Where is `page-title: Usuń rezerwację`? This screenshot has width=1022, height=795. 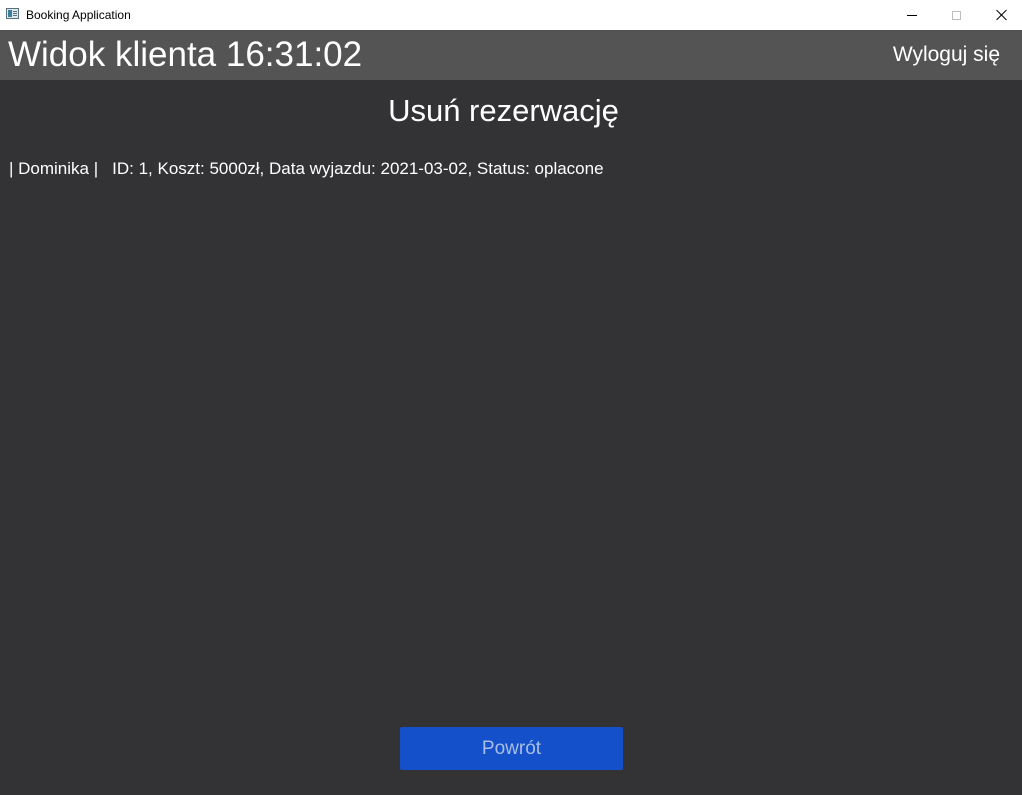
page-title: Usuń rezerwację is located at coordinates (503, 110).